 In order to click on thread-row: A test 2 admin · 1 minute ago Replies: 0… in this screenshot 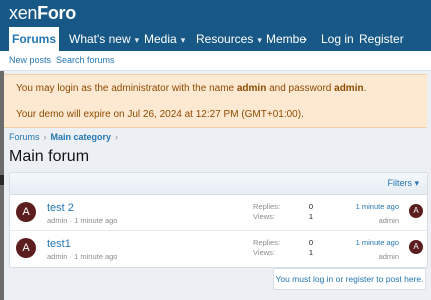, I will do `click(218, 212)`.